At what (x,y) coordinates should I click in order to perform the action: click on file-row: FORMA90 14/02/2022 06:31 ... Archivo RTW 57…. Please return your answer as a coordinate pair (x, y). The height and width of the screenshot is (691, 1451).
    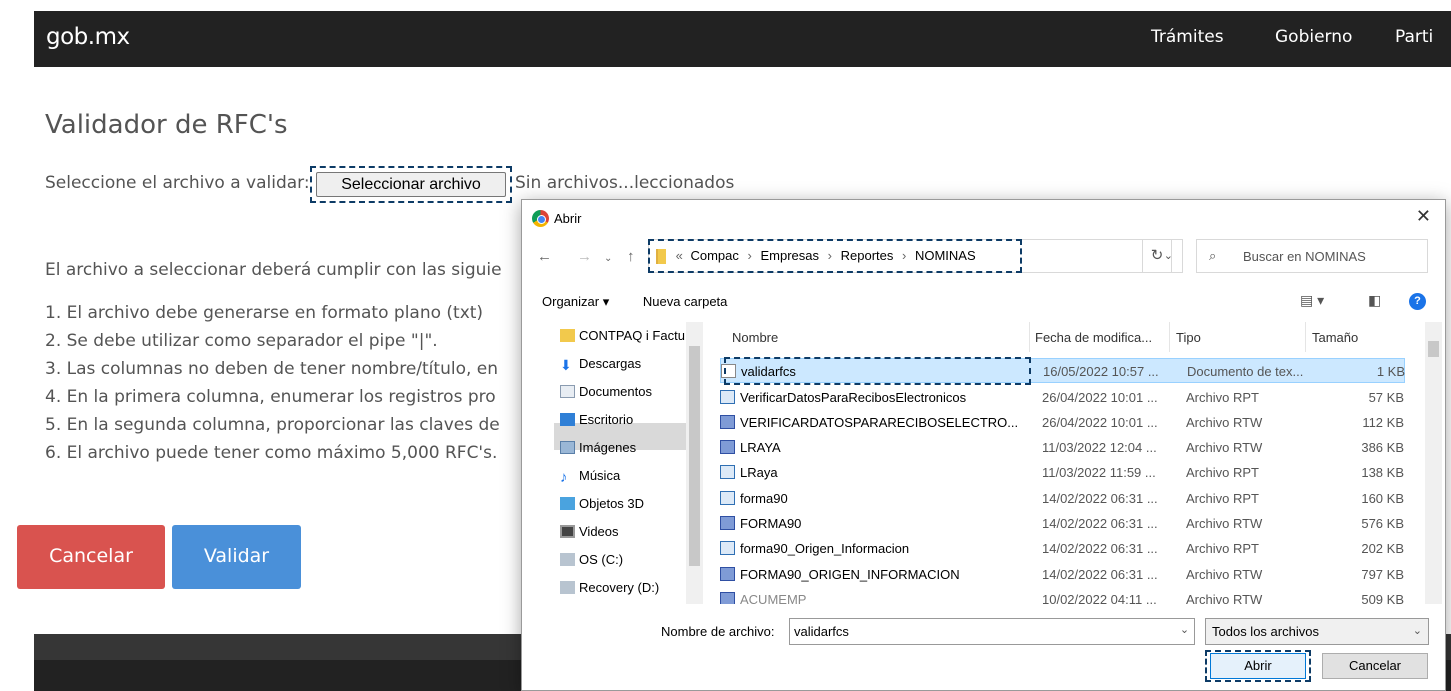
    Looking at the image, I should click on (1062, 523).